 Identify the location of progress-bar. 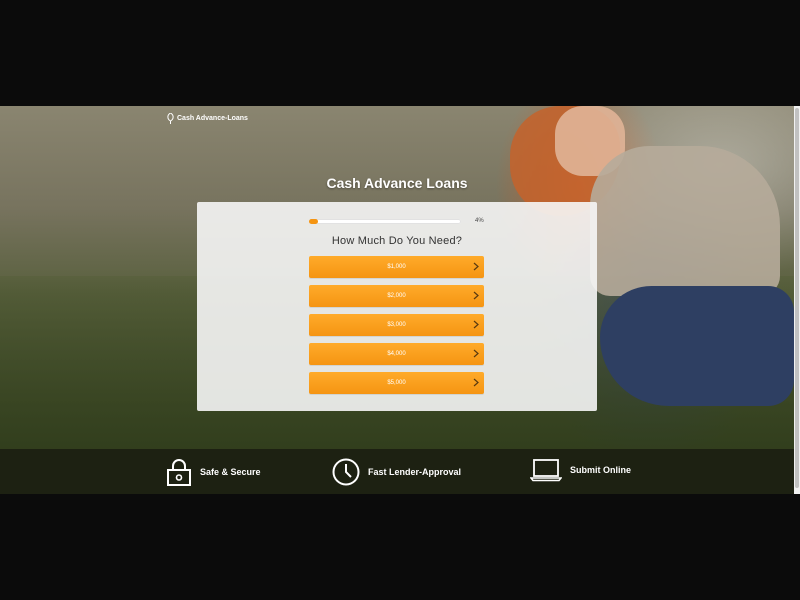
(385, 221).